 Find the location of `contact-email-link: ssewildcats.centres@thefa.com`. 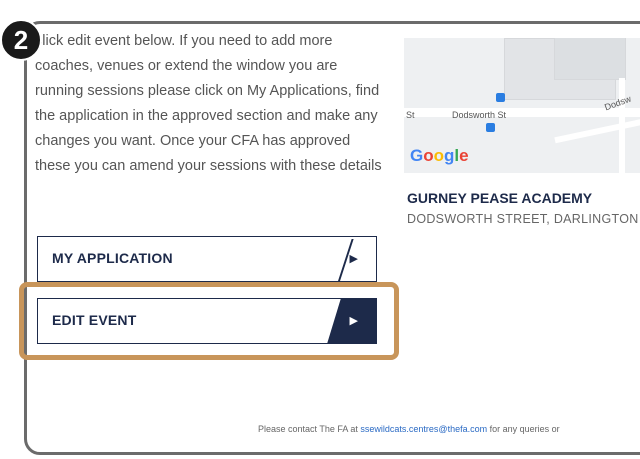

contact-email-link: ssewildcats.centres@thefa.com is located at coordinates (423, 429).